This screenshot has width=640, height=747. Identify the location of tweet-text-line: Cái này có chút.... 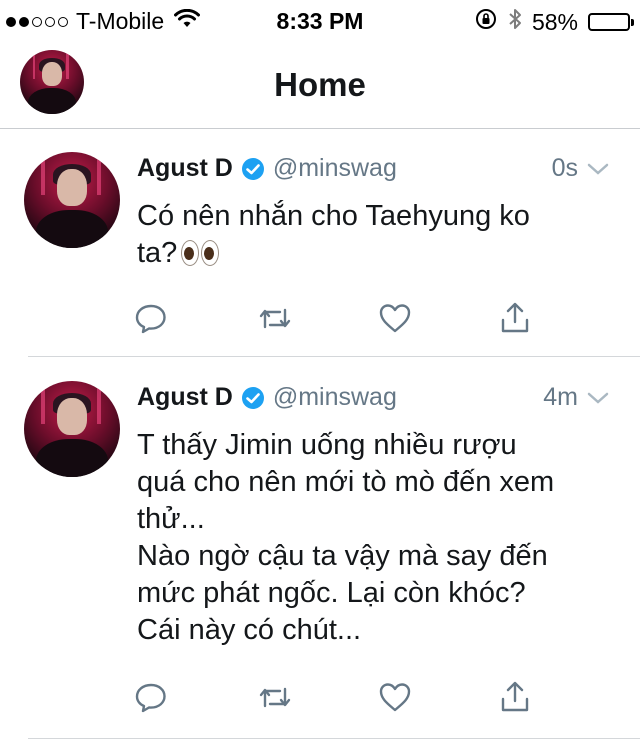
(249, 630).